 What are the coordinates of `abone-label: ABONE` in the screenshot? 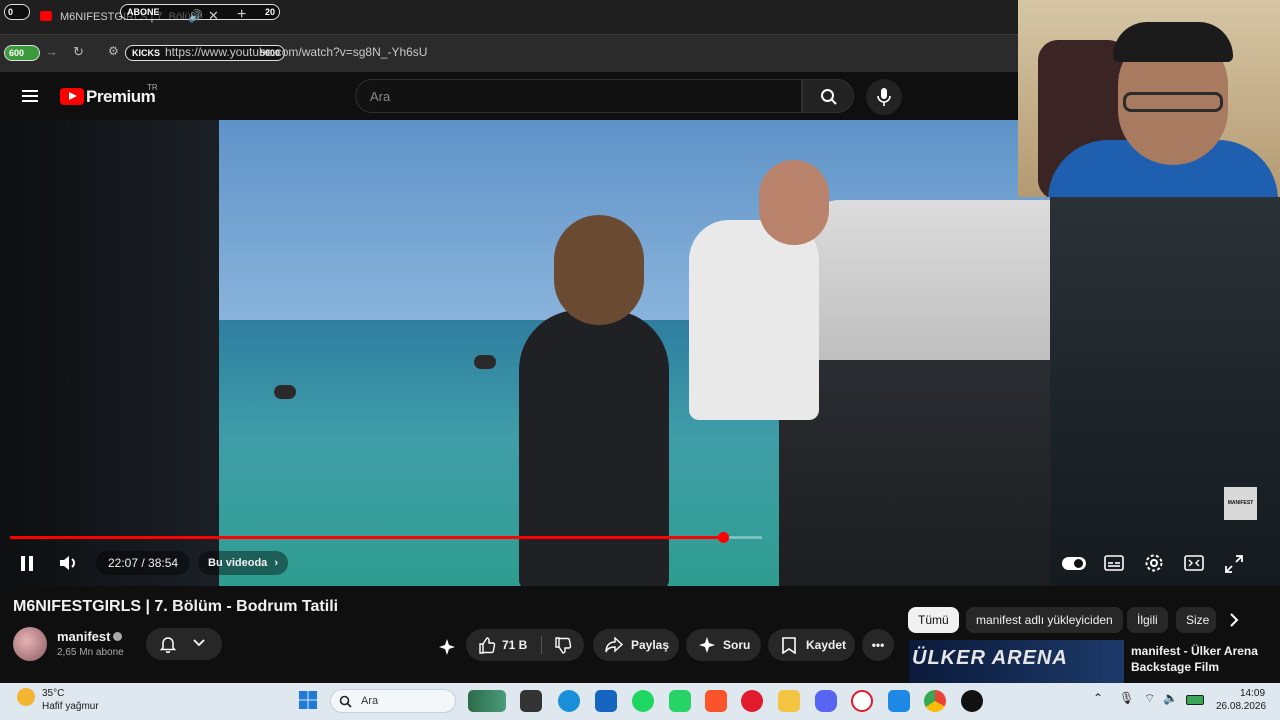 It's located at (143, 12).